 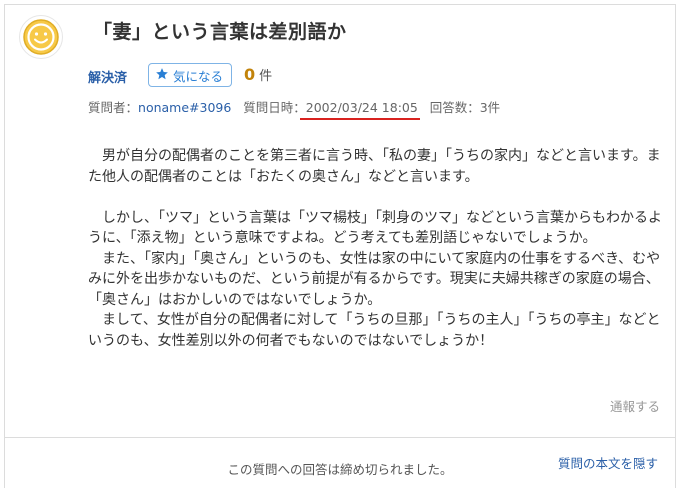 What do you see at coordinates (266, 76) in the screenshot?
I see `favorite-count-unit: 件` at bounding box center [266, 76].